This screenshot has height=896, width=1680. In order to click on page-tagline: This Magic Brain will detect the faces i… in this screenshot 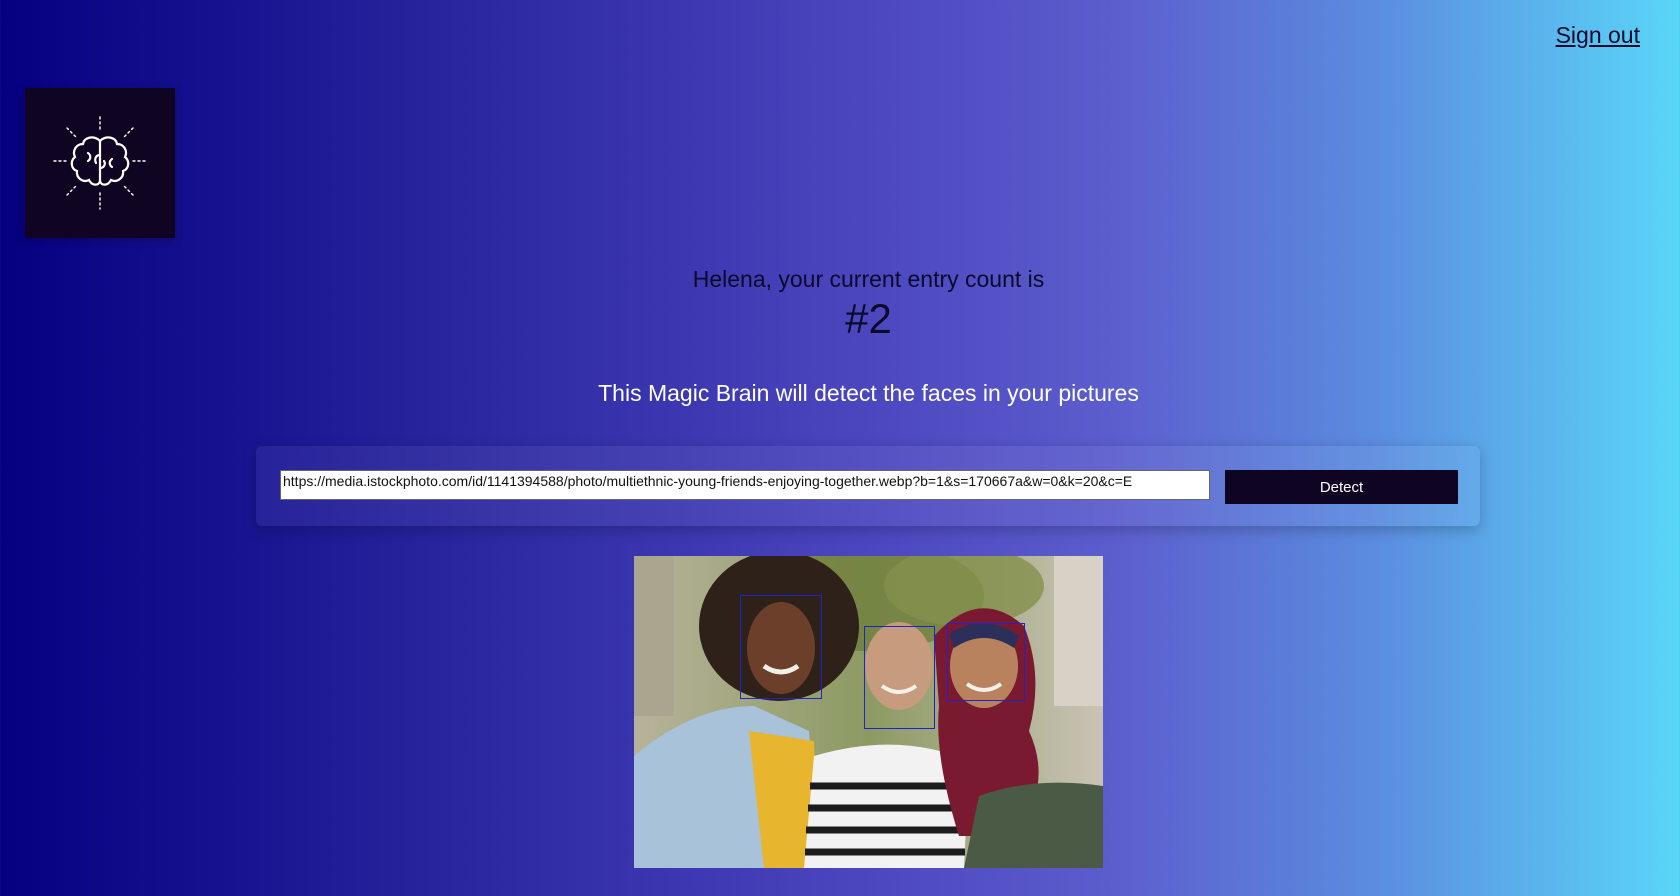, I will do `click(868, 393)`.